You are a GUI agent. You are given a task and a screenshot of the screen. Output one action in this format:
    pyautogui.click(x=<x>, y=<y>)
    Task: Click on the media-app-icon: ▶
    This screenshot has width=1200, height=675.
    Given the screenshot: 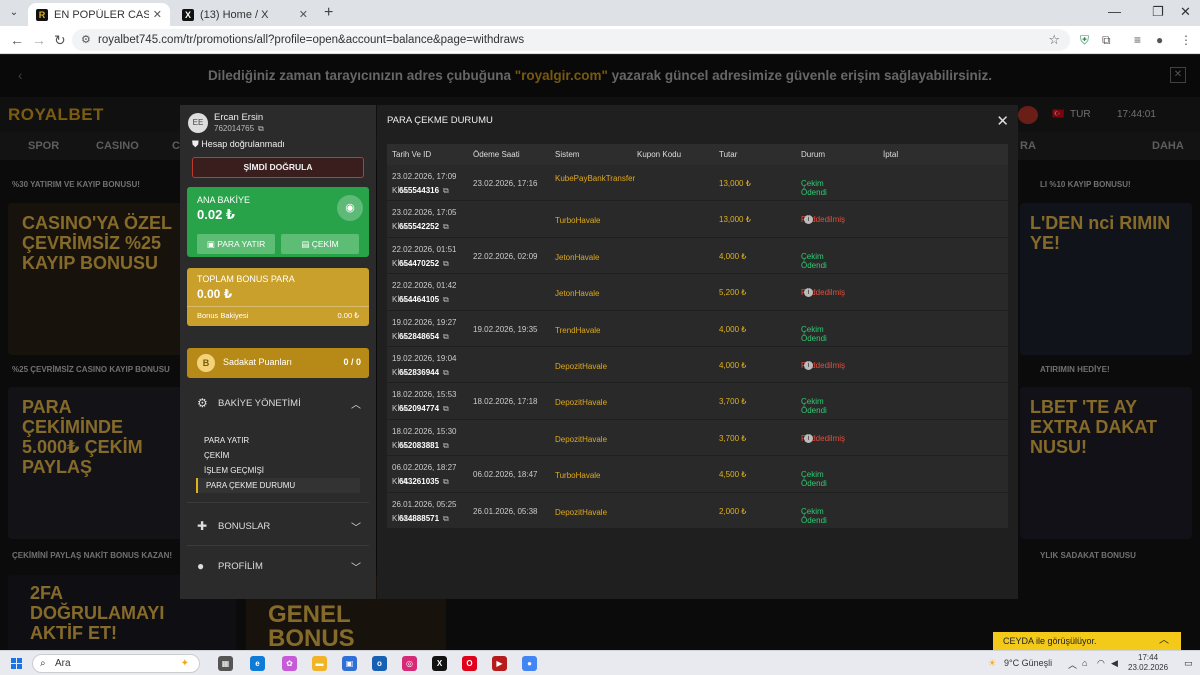 What is the action you would take?
    pyautogui.click(x=499, y=663)
    